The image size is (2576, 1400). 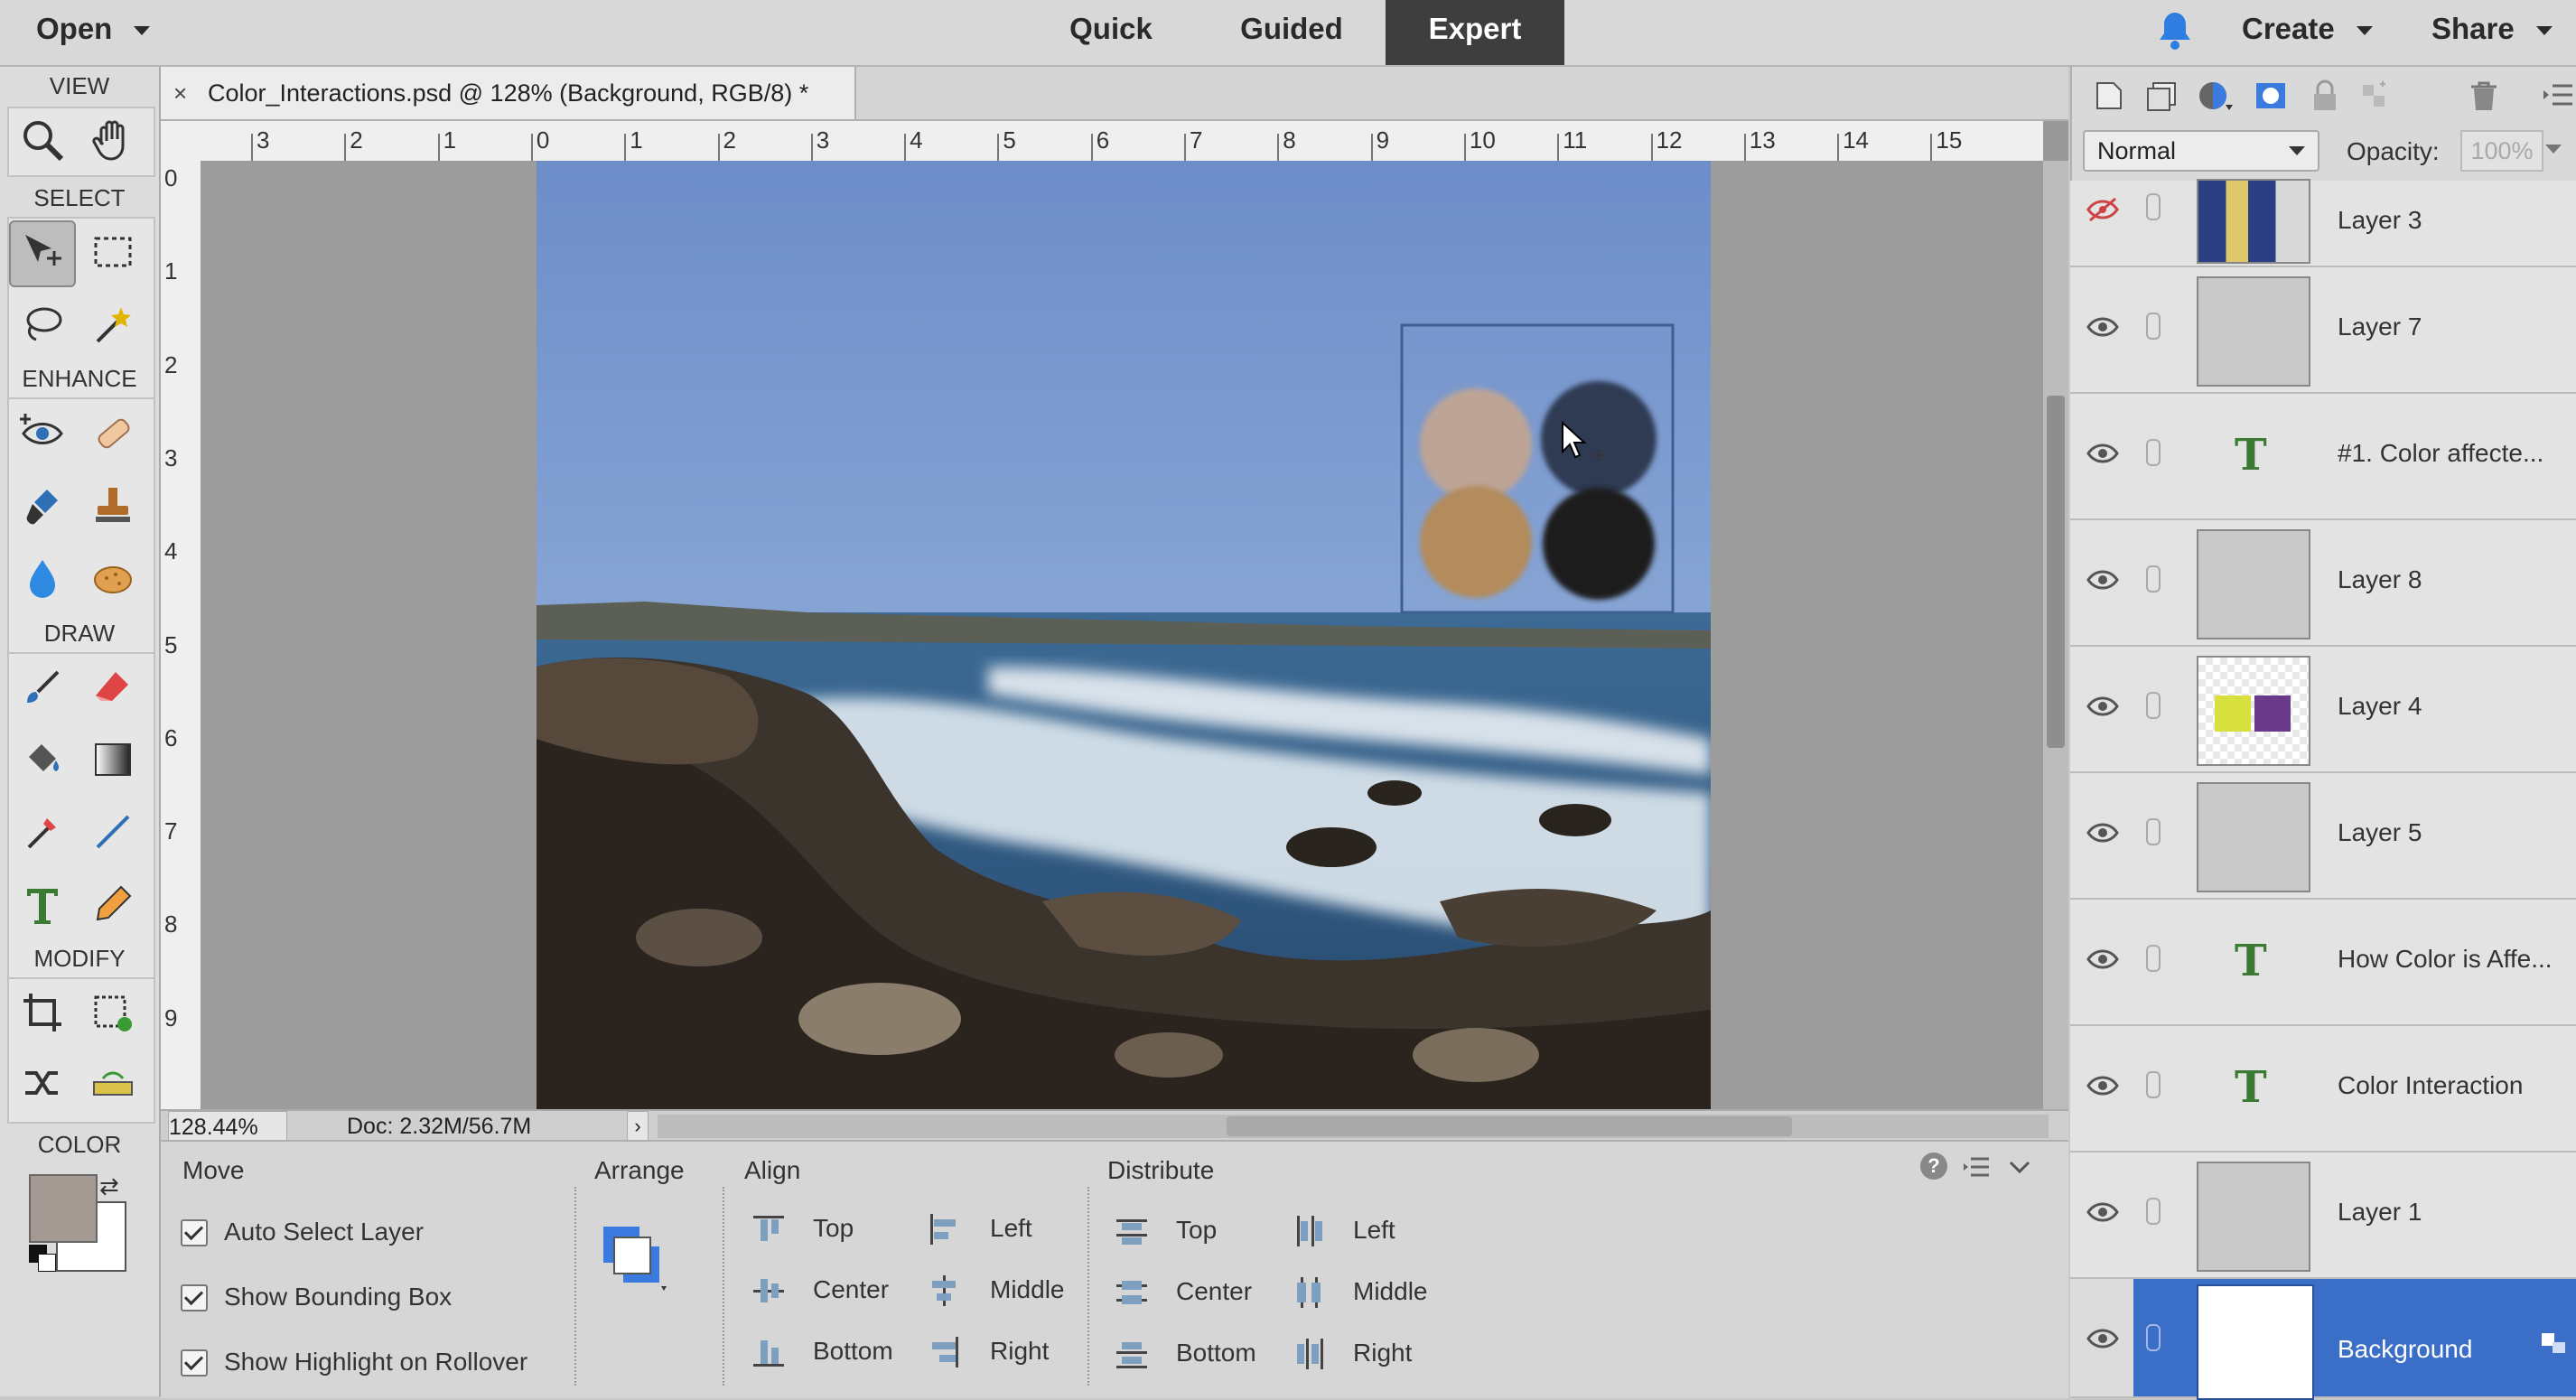 I want to click on distribute-center-icon, so click(x=1131, y=1292).